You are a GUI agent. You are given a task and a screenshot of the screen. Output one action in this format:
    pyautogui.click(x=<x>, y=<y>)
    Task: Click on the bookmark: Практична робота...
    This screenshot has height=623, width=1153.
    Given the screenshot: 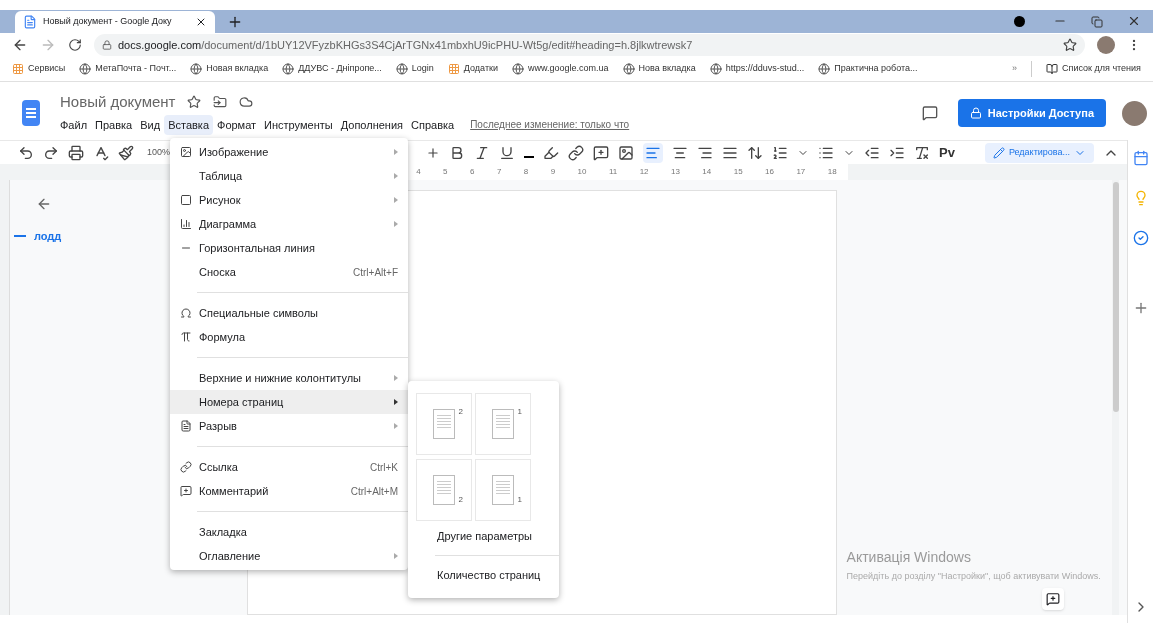 What is the action you would take?
    pyautogui.click(x=868, y=69)
    